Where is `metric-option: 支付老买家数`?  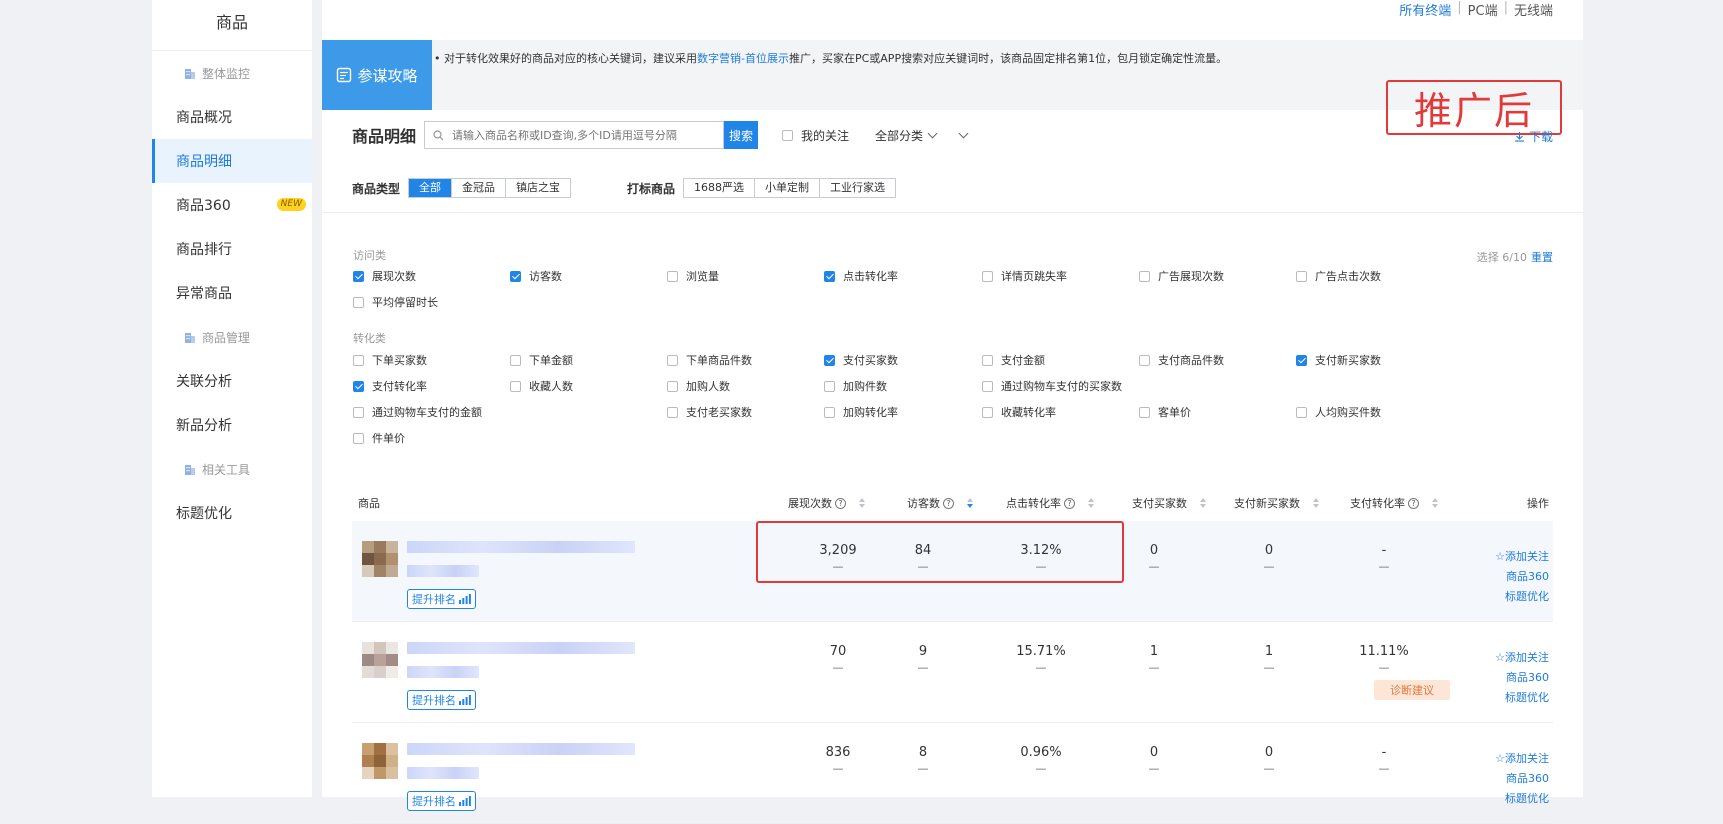
metric-option: 支付老买家数 is located at coordinates (709, 412).